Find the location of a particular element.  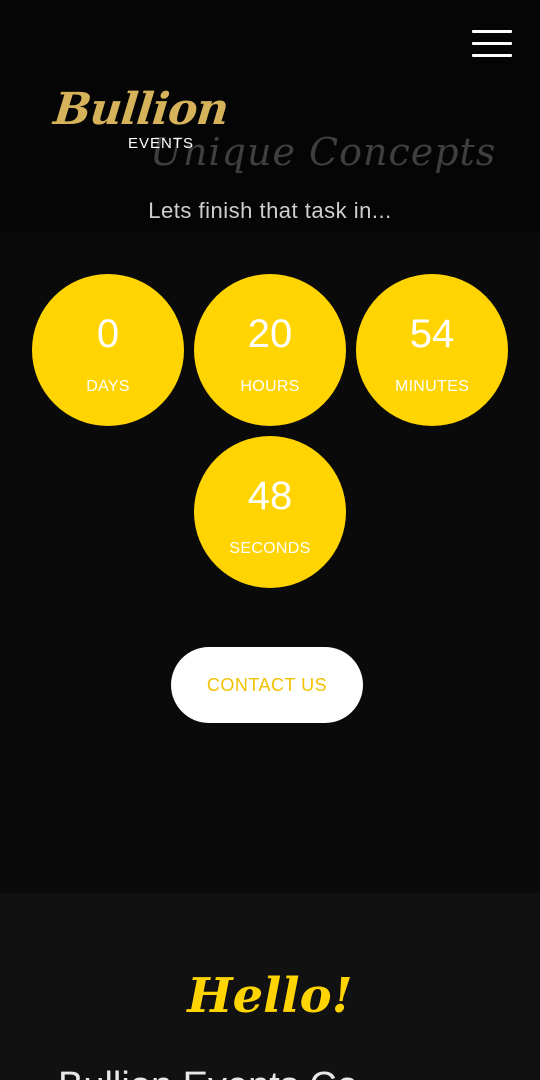

hours-value: 20 is located at coordinates (270, 334).